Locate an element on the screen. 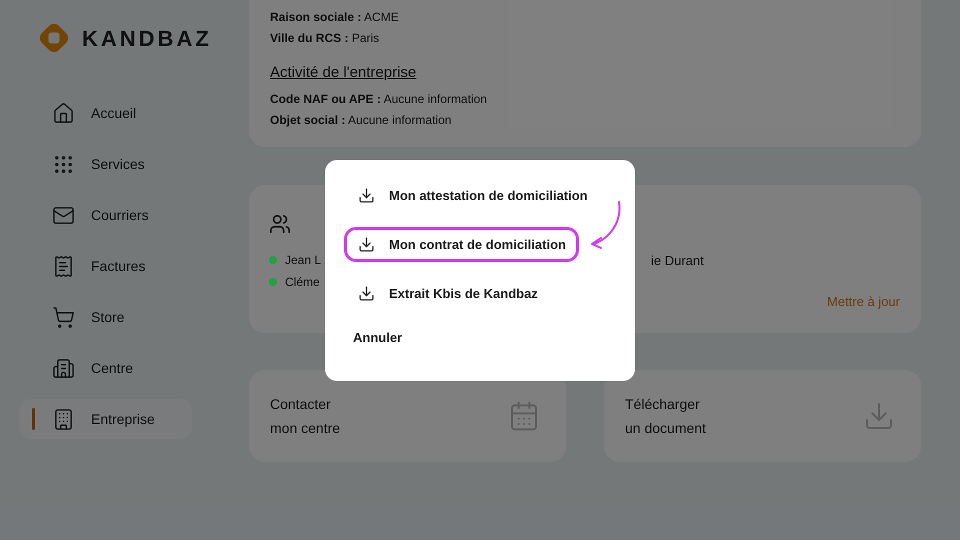 The width and height of the screenshot is (960, 540). sidebar-item: Store is located at coordinates (105, 317).